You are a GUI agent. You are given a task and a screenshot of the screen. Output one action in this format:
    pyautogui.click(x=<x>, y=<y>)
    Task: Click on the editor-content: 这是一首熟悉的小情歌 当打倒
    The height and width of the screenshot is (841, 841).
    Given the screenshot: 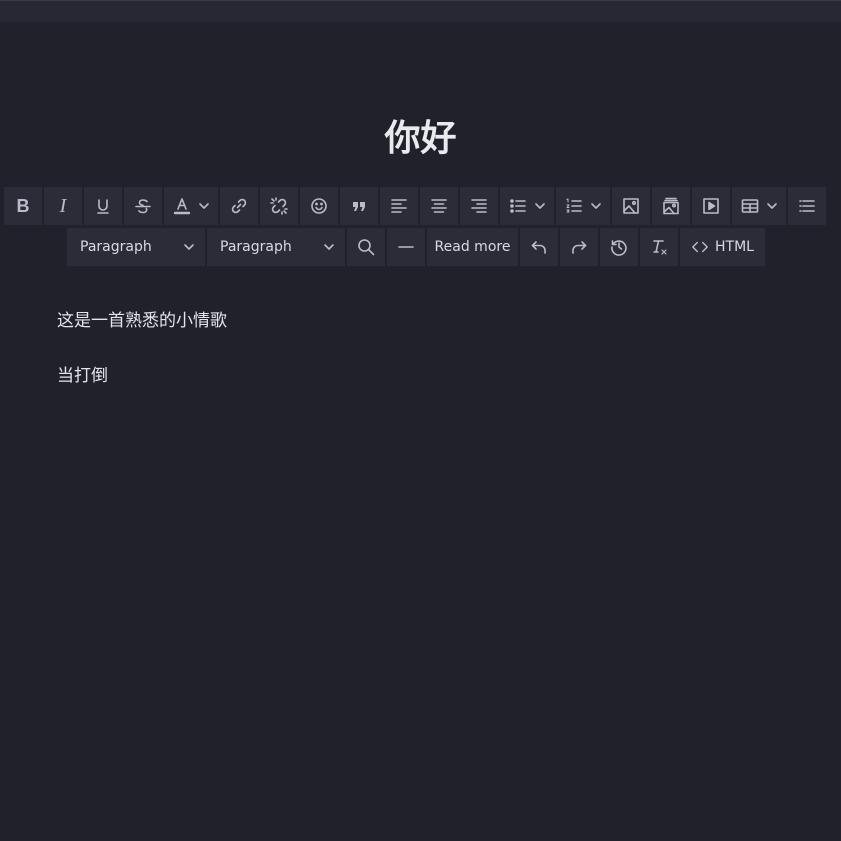 What is the action you would take?
    pyautogui.click(x=142, y=365)
    